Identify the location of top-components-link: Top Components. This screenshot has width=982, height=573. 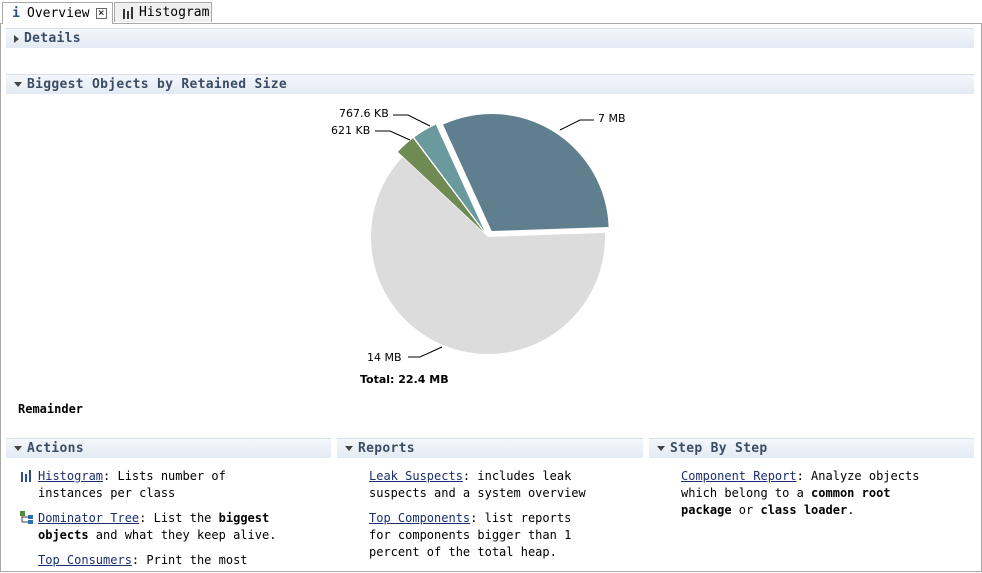
(419, 518).